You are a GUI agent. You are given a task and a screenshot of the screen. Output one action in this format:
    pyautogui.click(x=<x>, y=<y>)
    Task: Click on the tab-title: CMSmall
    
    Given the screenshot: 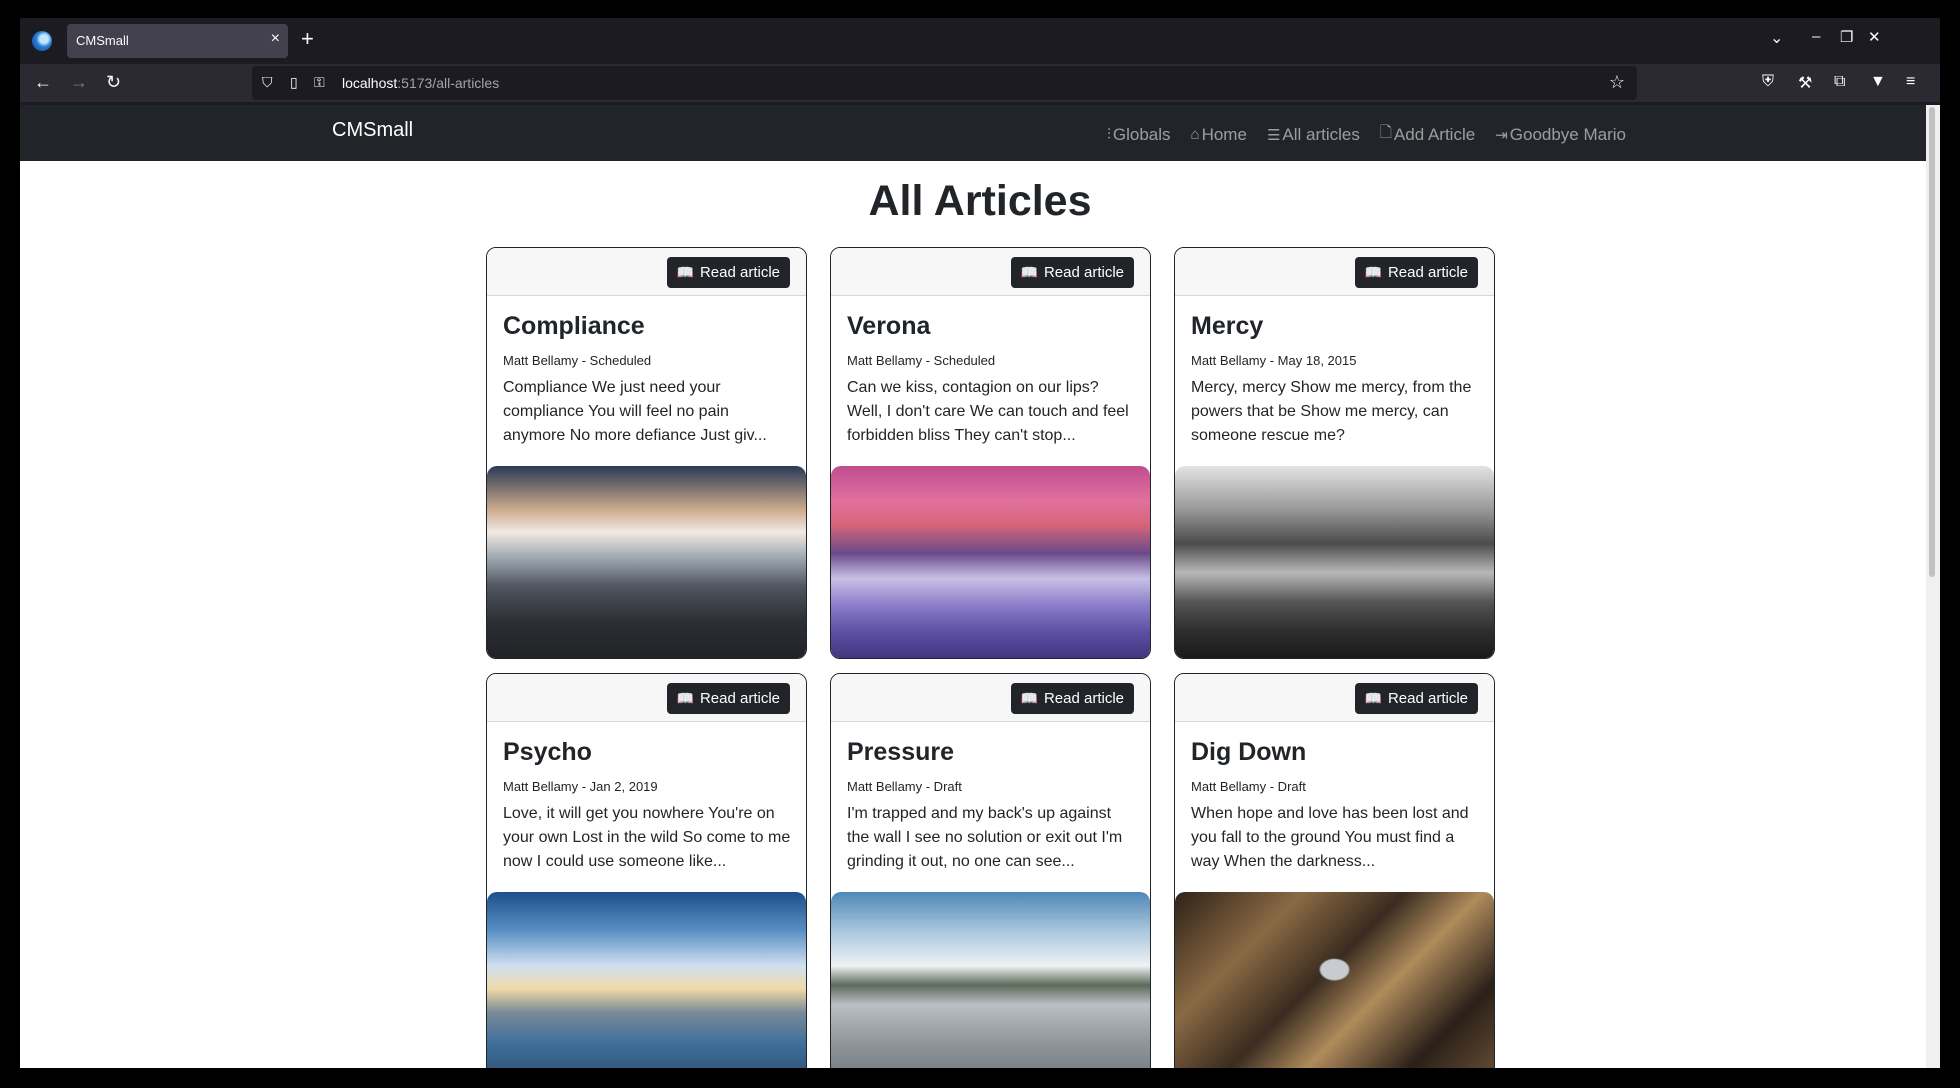 What is the action you would take?
    pyautogui.click(x=102, y=40)
    